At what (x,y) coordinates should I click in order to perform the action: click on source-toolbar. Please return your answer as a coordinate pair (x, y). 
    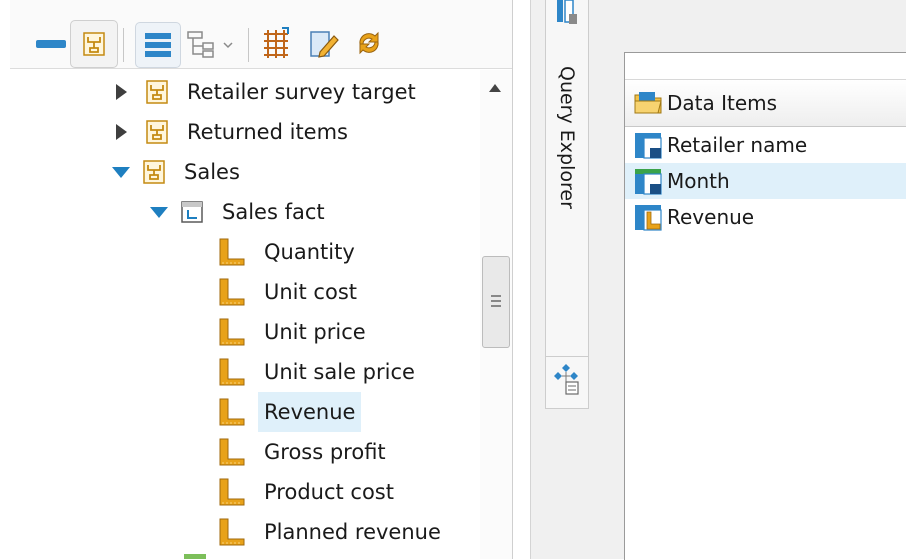
    Looking at the image, I should click on (261, 34).